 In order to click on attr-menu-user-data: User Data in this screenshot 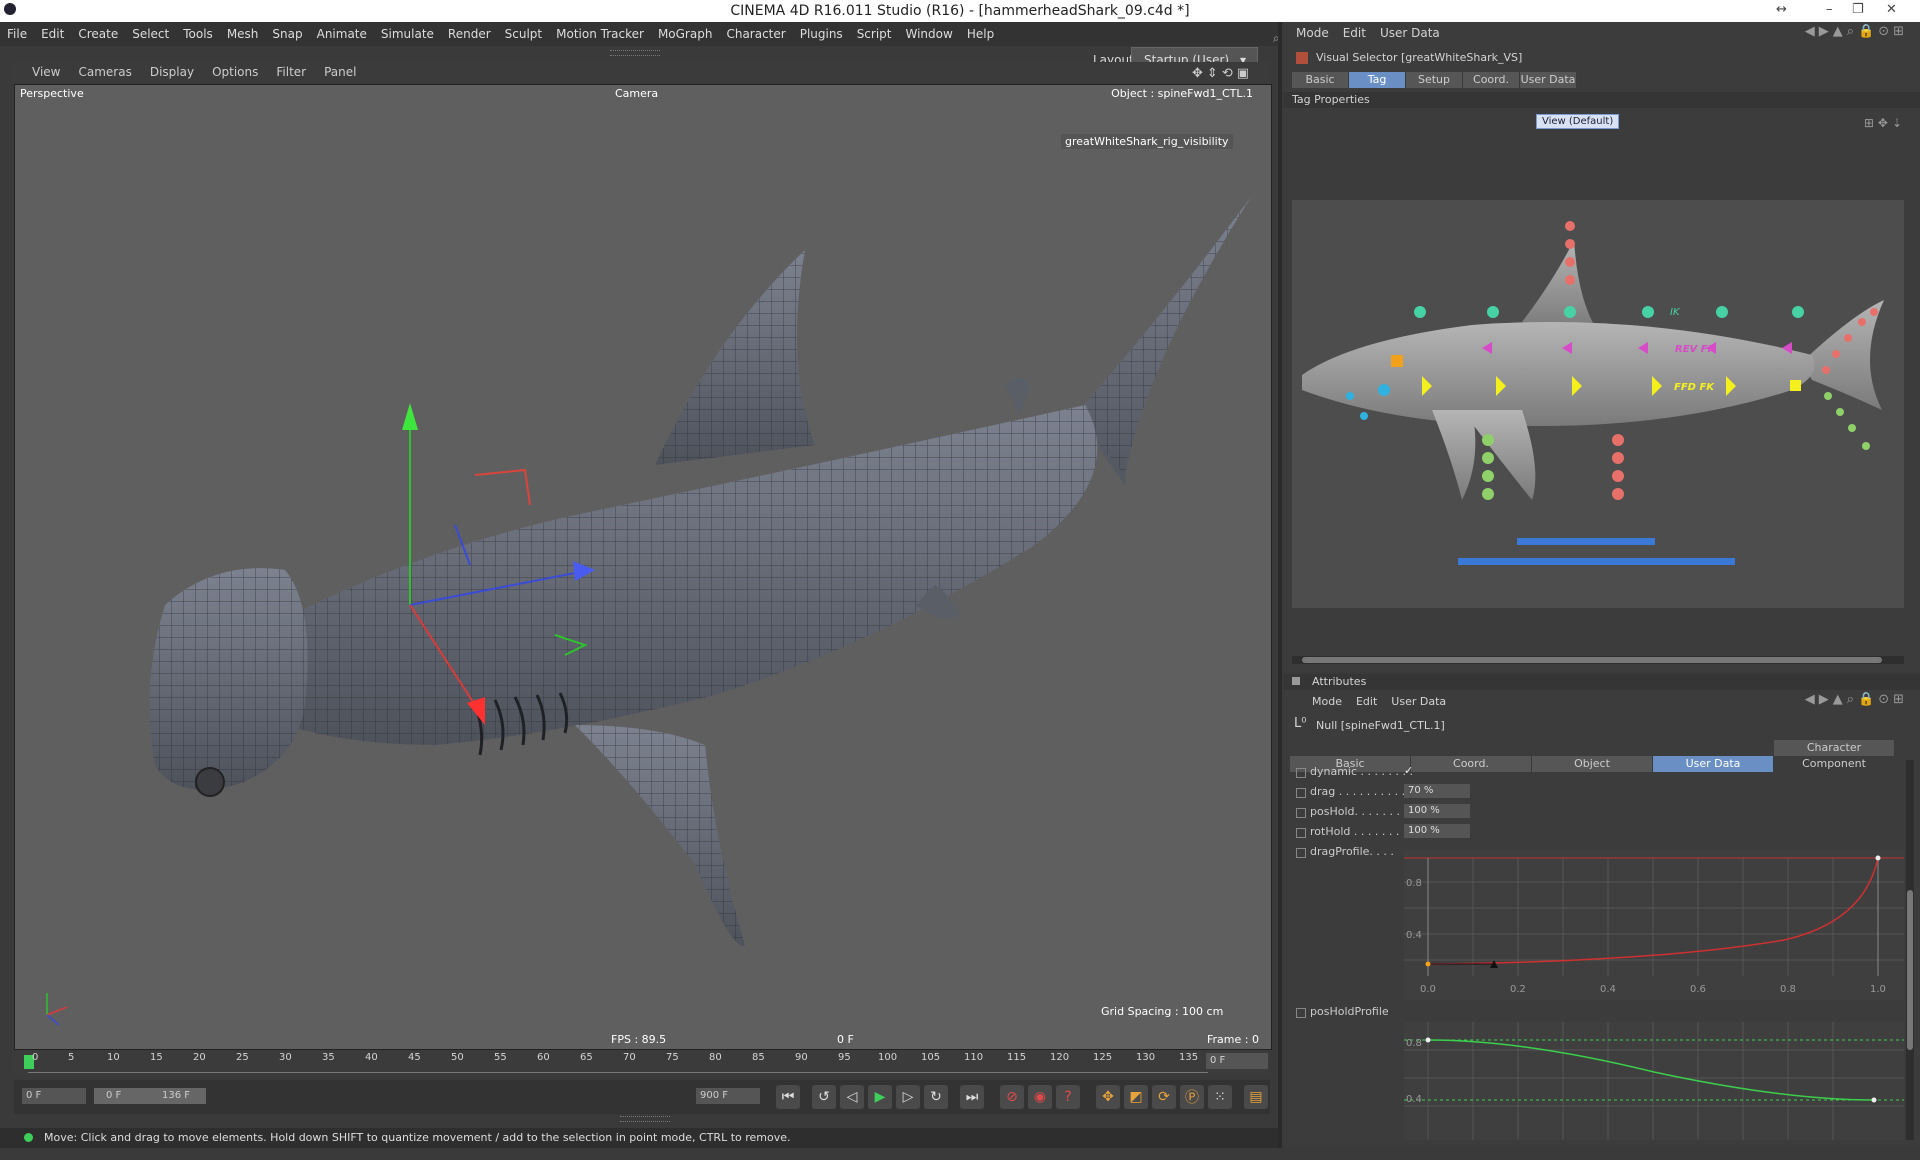, I will do `click(1418, 701)`.